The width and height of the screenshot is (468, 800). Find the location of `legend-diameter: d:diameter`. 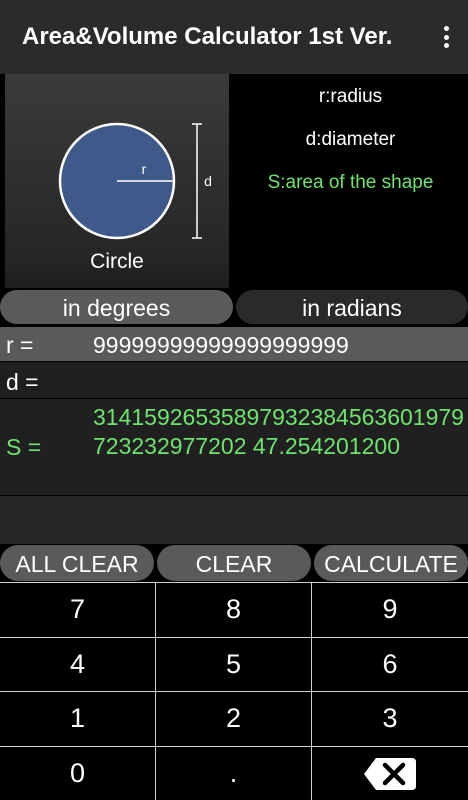

legend-diameter: d:diameter is located at coordinates (350, 139).